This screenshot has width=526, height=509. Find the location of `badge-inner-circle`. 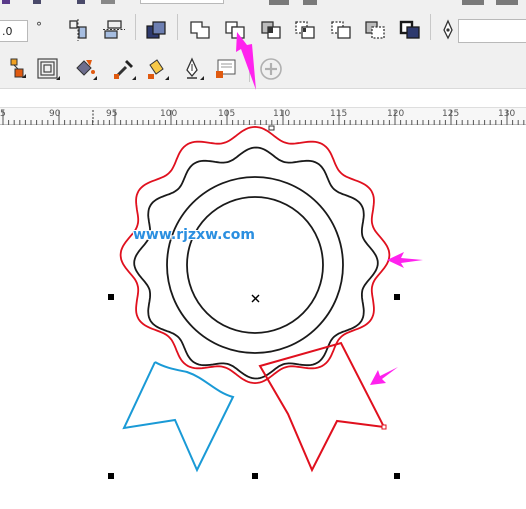

badge-inner-circle is located at coordinates (255, 265).